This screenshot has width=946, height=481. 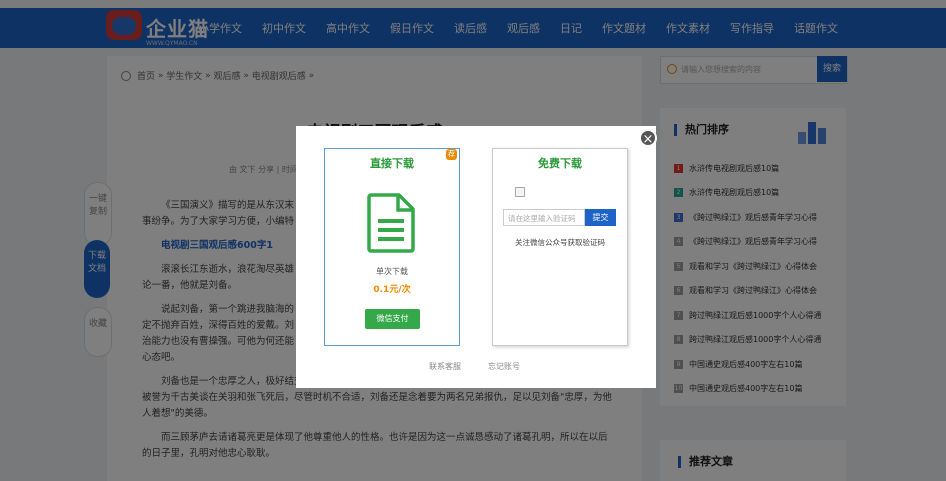 I want to click on price: 0.1元/次, so click(x=392, y=290).